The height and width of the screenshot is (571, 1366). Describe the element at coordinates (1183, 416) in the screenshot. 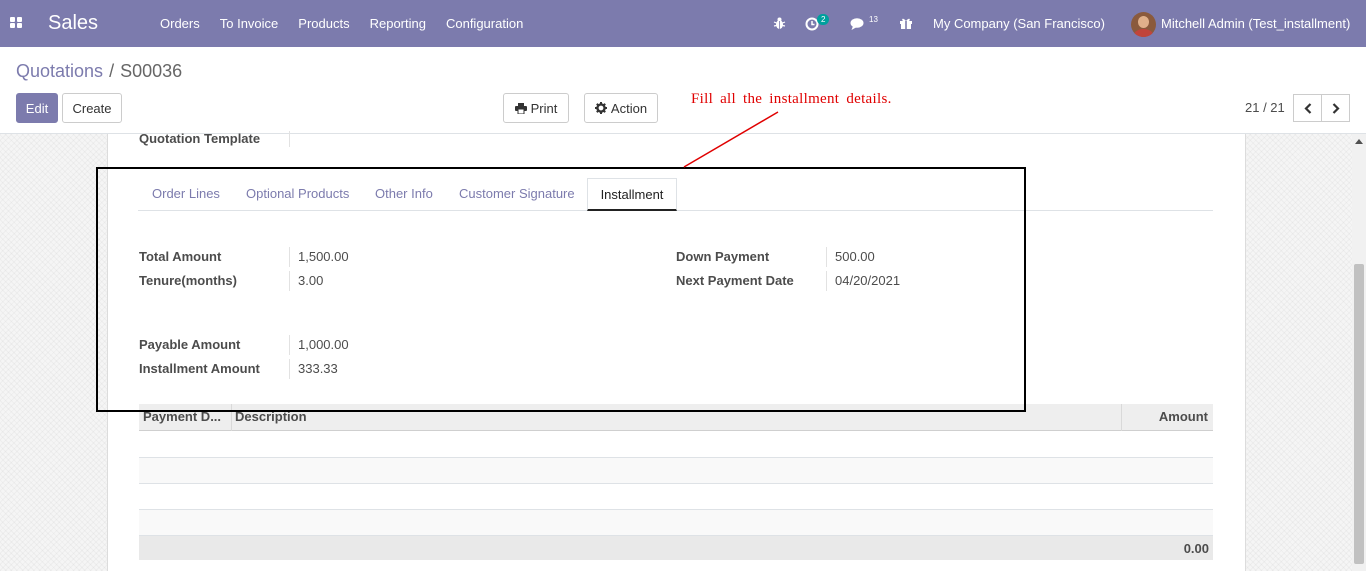

I see `column-amount: Amount` at that location.